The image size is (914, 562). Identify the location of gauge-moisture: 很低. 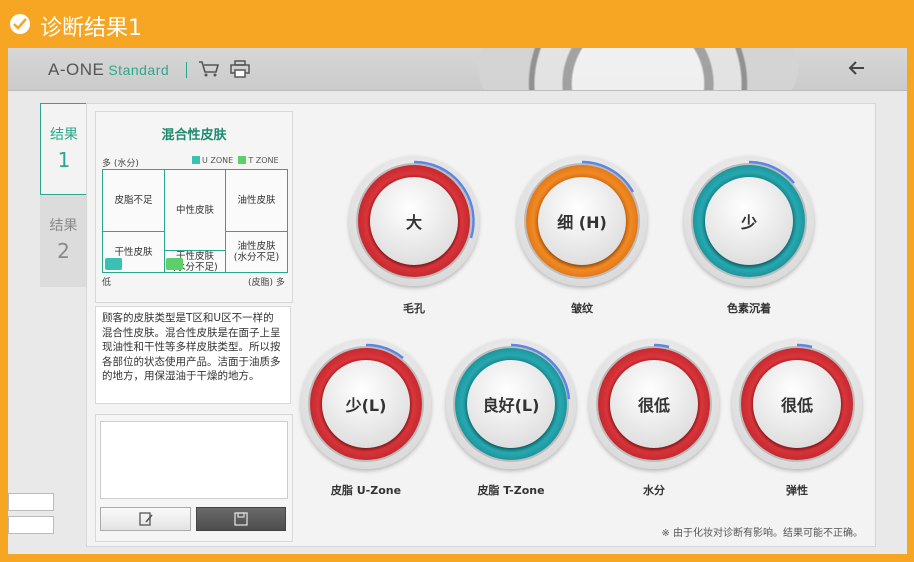
(654, 404).